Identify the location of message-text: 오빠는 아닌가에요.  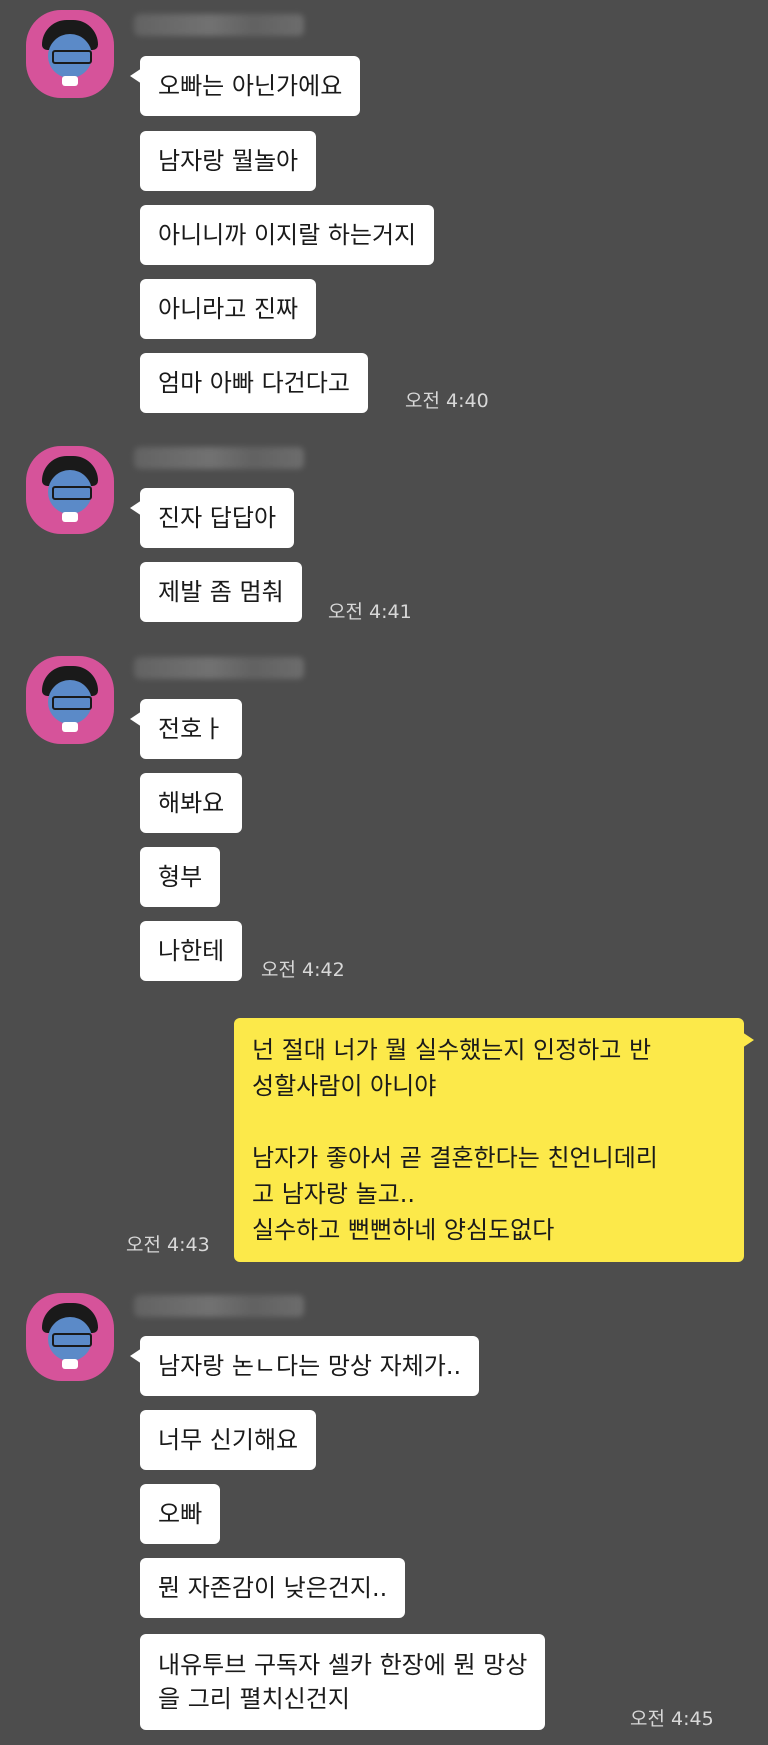
(250, 86).